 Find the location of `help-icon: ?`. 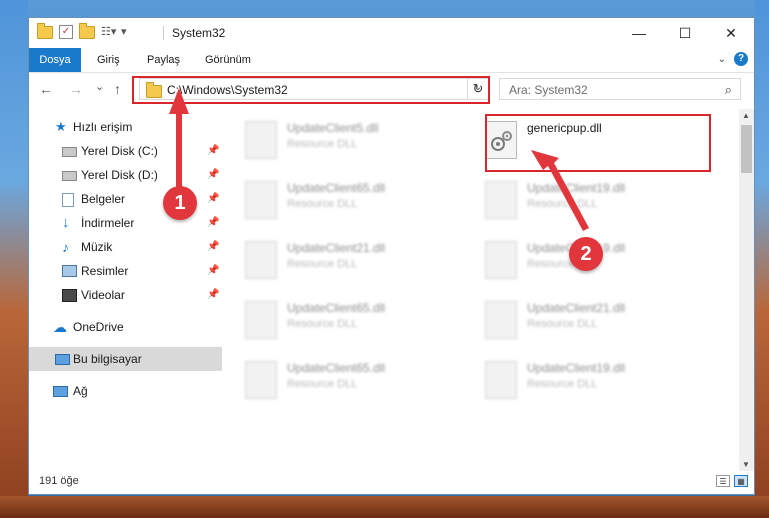

help-icon: ? is located at coordinates (741, 59).